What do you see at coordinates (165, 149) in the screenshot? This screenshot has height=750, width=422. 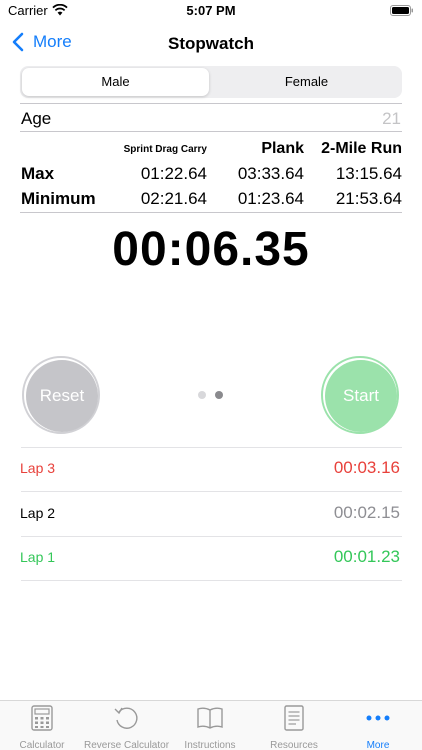 I see `column-header-sprint-drag-carry: Sprint Drag Carry` at bounding box center [165, 149].